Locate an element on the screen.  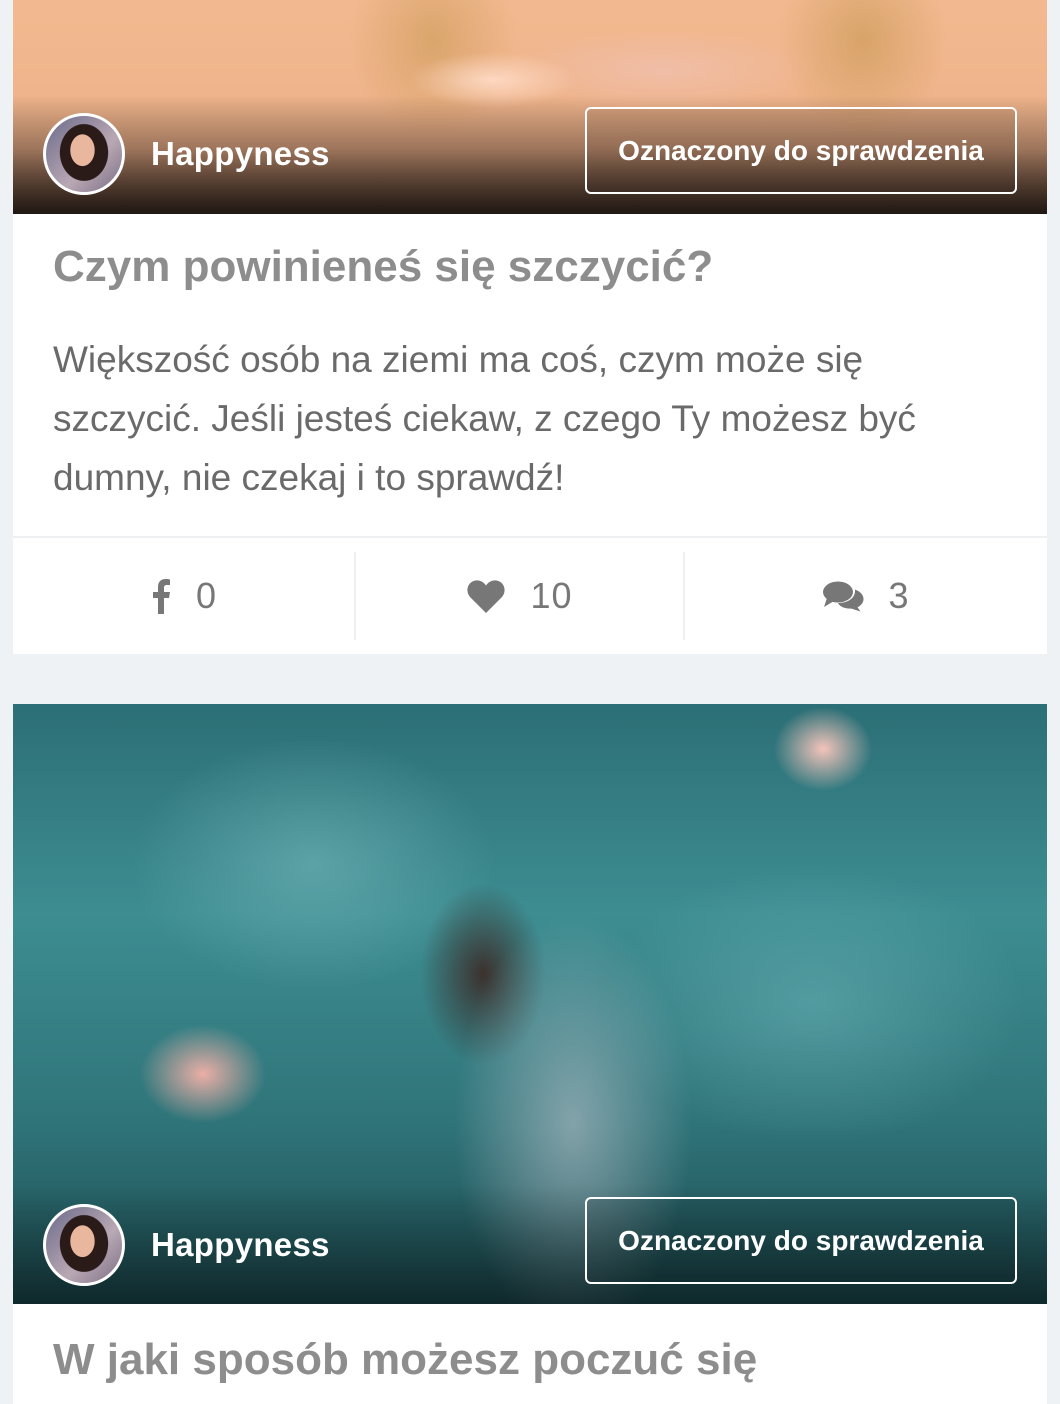
comment-count: 3 is located at coordinates (899, 595).